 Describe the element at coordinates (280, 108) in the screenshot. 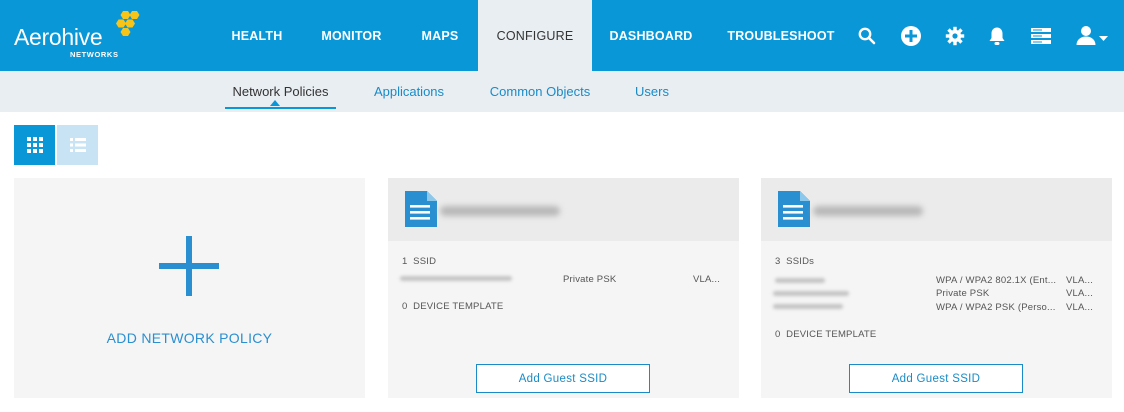

I see `active-tab-underline` at that location.